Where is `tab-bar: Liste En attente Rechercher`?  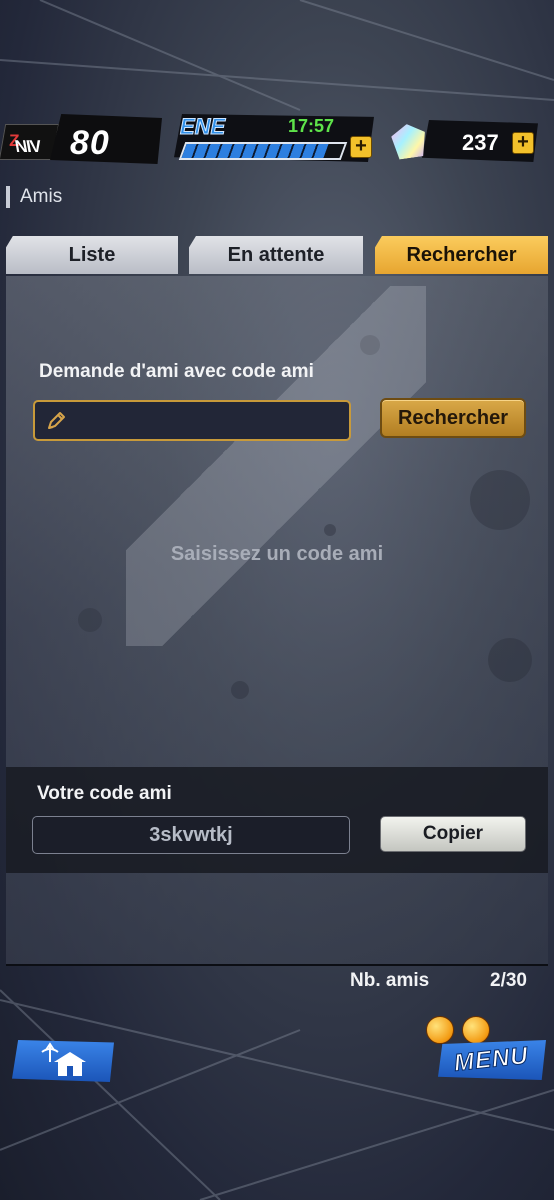
tab-bar: Liste En attente Rechercher is located at coordinates (277, 256).